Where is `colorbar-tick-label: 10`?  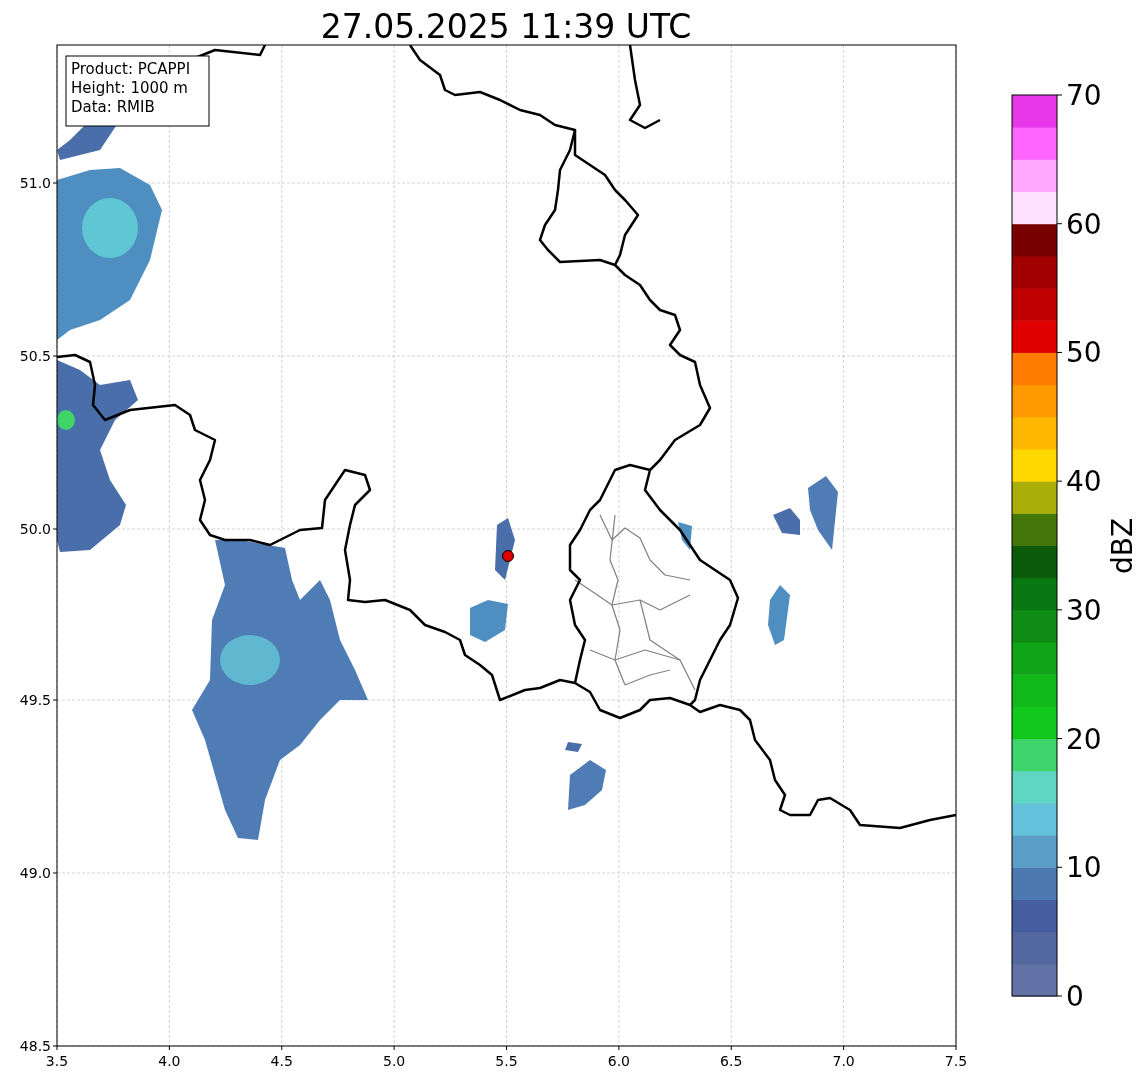 colorbar-tick-label: 10 is located at coordinates (1084, 868).